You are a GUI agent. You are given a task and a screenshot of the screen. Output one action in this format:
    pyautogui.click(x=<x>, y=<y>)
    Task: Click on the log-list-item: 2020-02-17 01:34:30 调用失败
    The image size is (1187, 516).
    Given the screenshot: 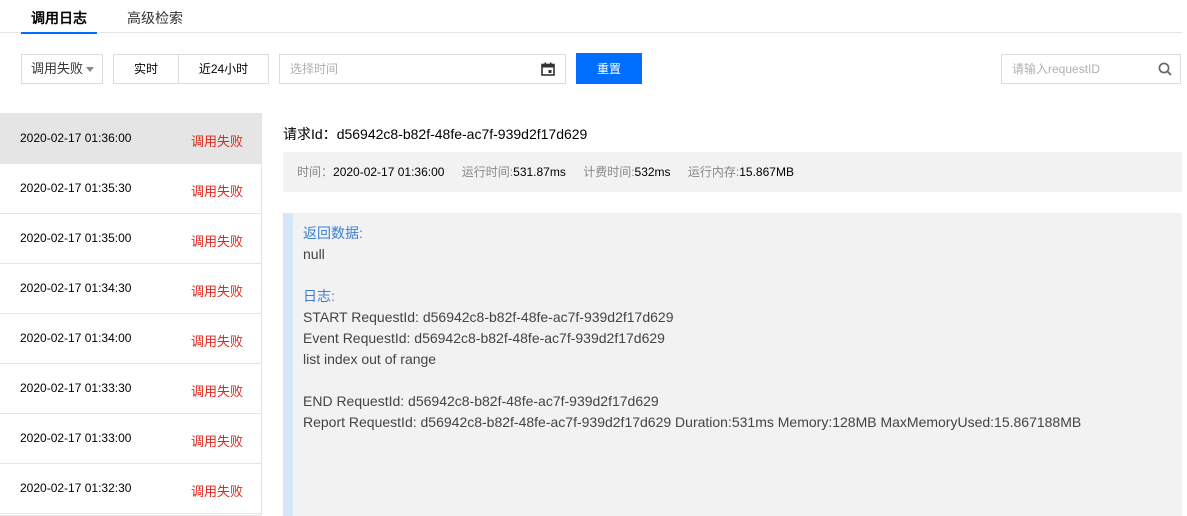 What is the action you would take?
    pyautogui.click(x=130, y=289)
    